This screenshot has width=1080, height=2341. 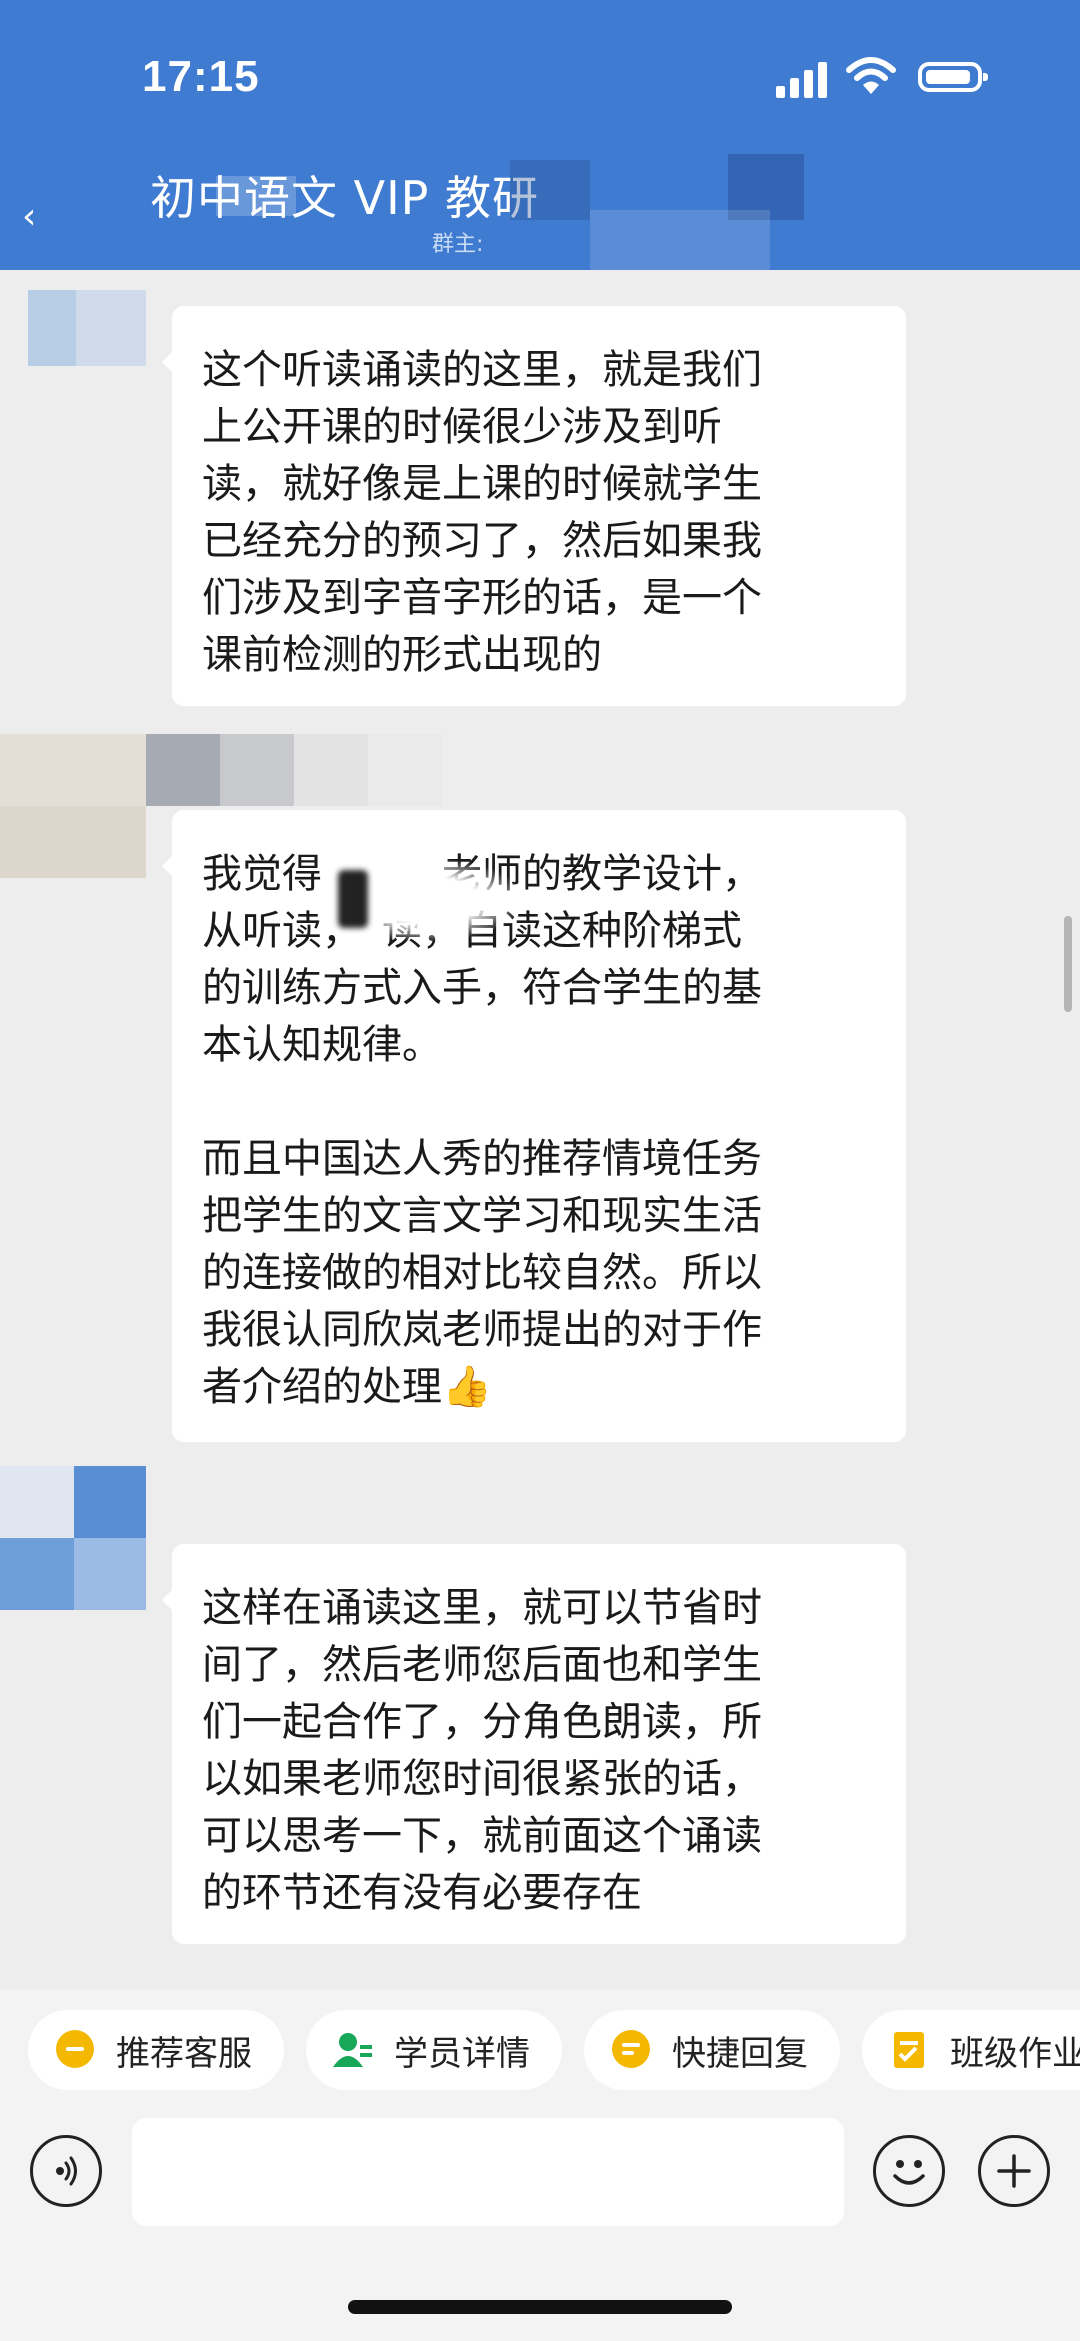 I want to click on message-input, so click(x=488, y=2172).